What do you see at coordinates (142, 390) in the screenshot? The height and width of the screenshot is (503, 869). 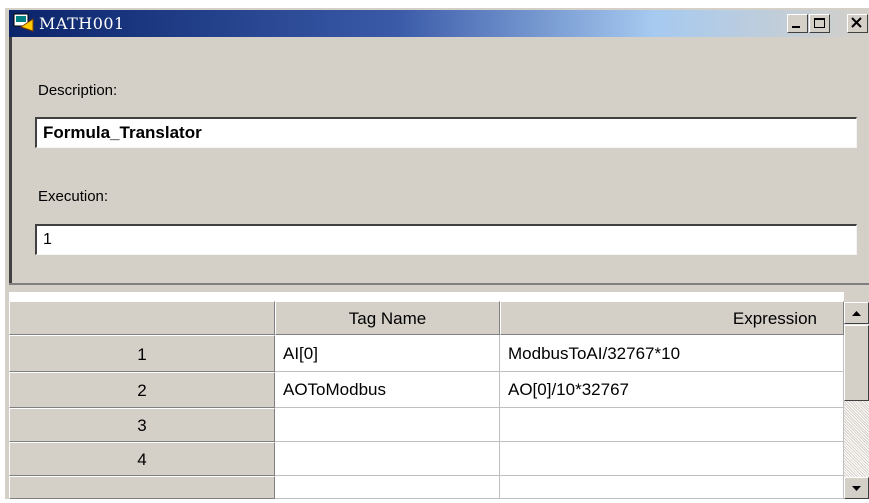 I see `row-header: 2` at bounding box center [142, 390].